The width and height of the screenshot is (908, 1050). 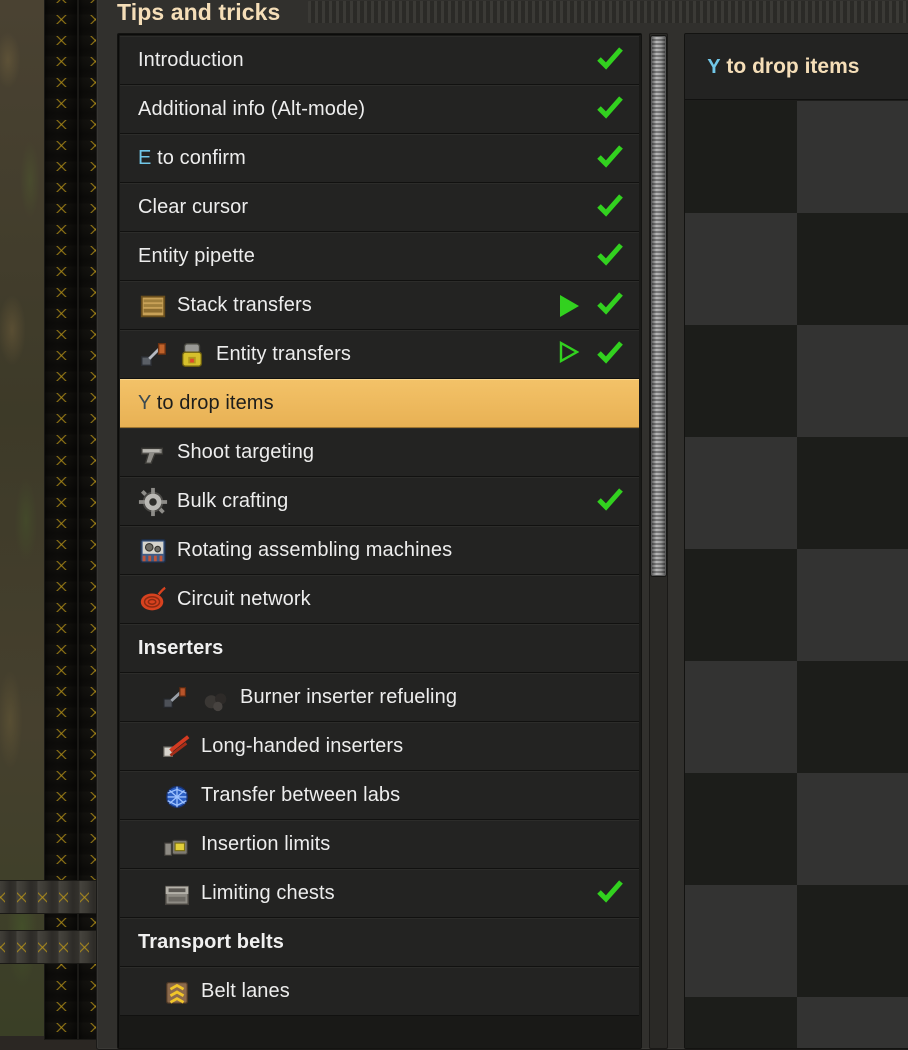 I want to click on list-item-label: Stack transfers, so click(x=368, y=305).